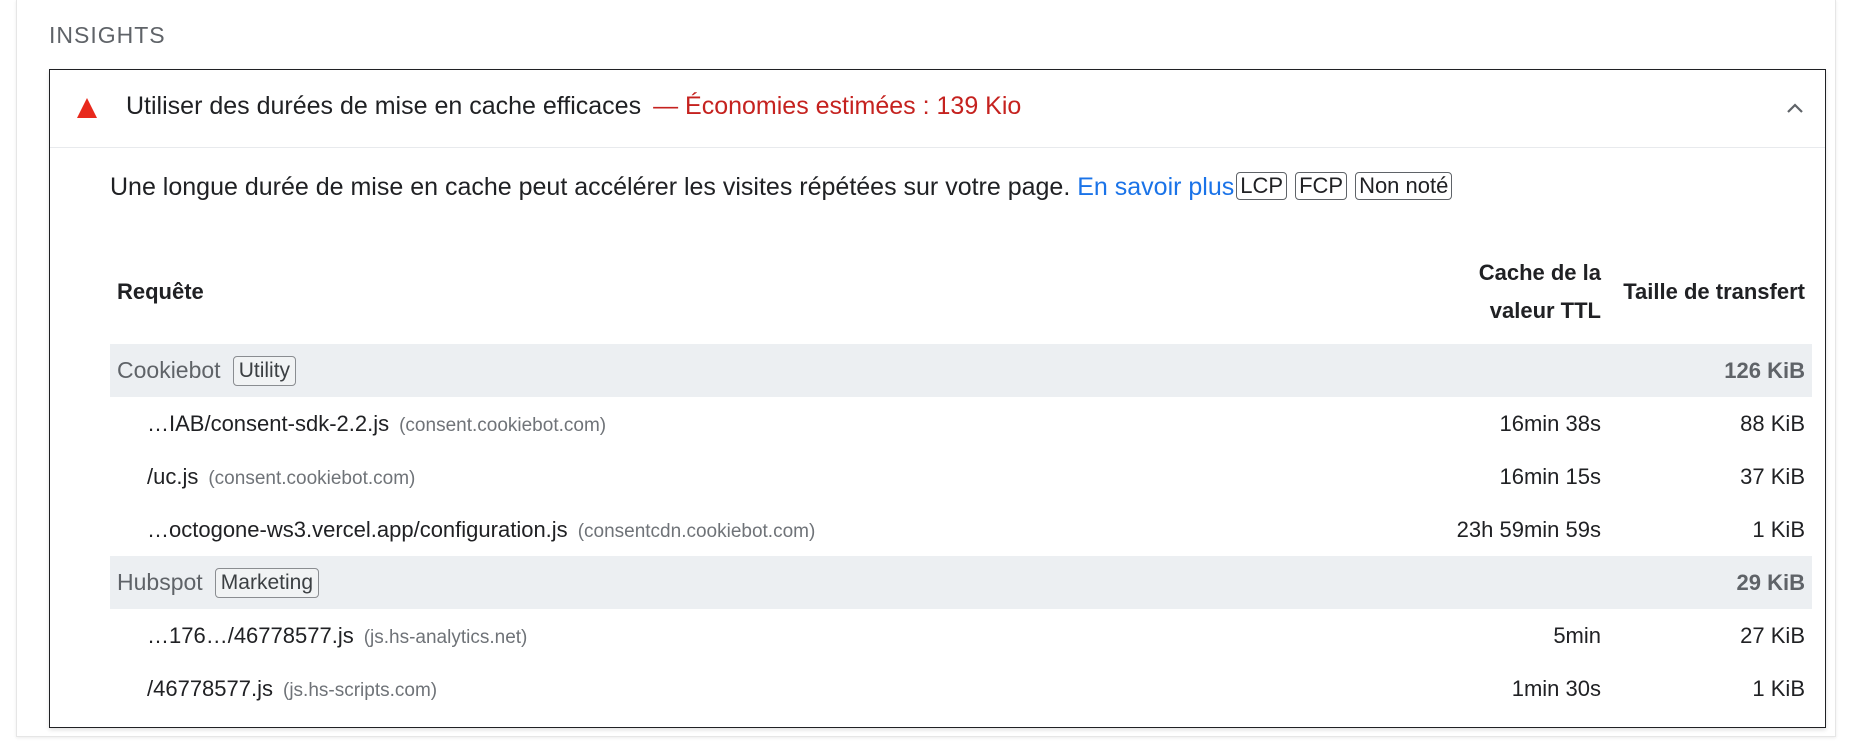  What do you see at coordinates (87, 108) in the screenshot?
I see `fail-triangle-icon` at bounding box center [87, 108].